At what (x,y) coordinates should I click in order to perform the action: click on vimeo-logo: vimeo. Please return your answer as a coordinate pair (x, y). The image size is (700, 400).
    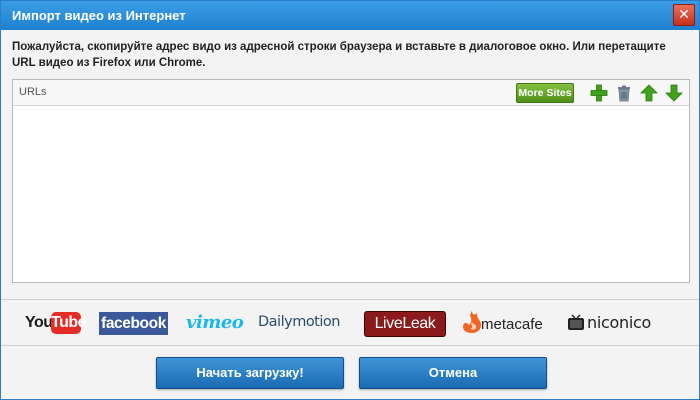
    Looking at the image, I should click on (215, 323).